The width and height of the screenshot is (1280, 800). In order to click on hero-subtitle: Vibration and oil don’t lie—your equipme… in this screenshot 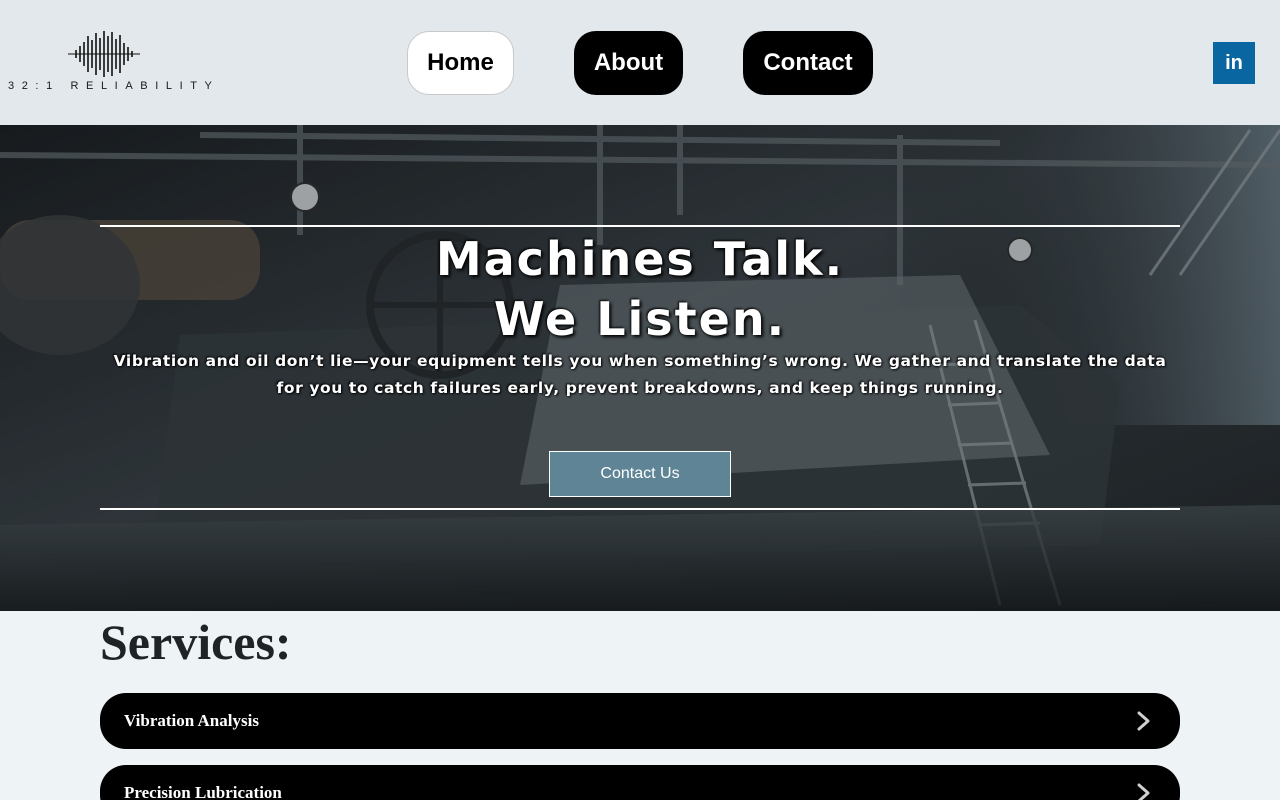, I will do `click(640, 374)`.